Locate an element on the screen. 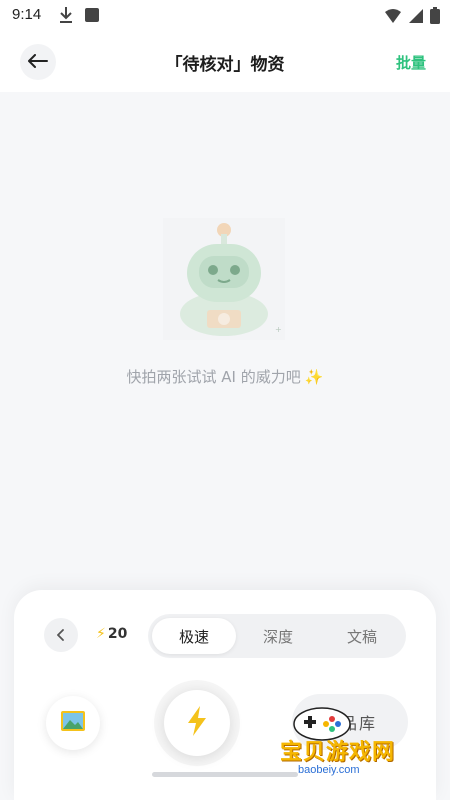 This screenshot has width=450, height=800. mode-selector: 极速 深度 文稿 is located at coordinates (277, 636).